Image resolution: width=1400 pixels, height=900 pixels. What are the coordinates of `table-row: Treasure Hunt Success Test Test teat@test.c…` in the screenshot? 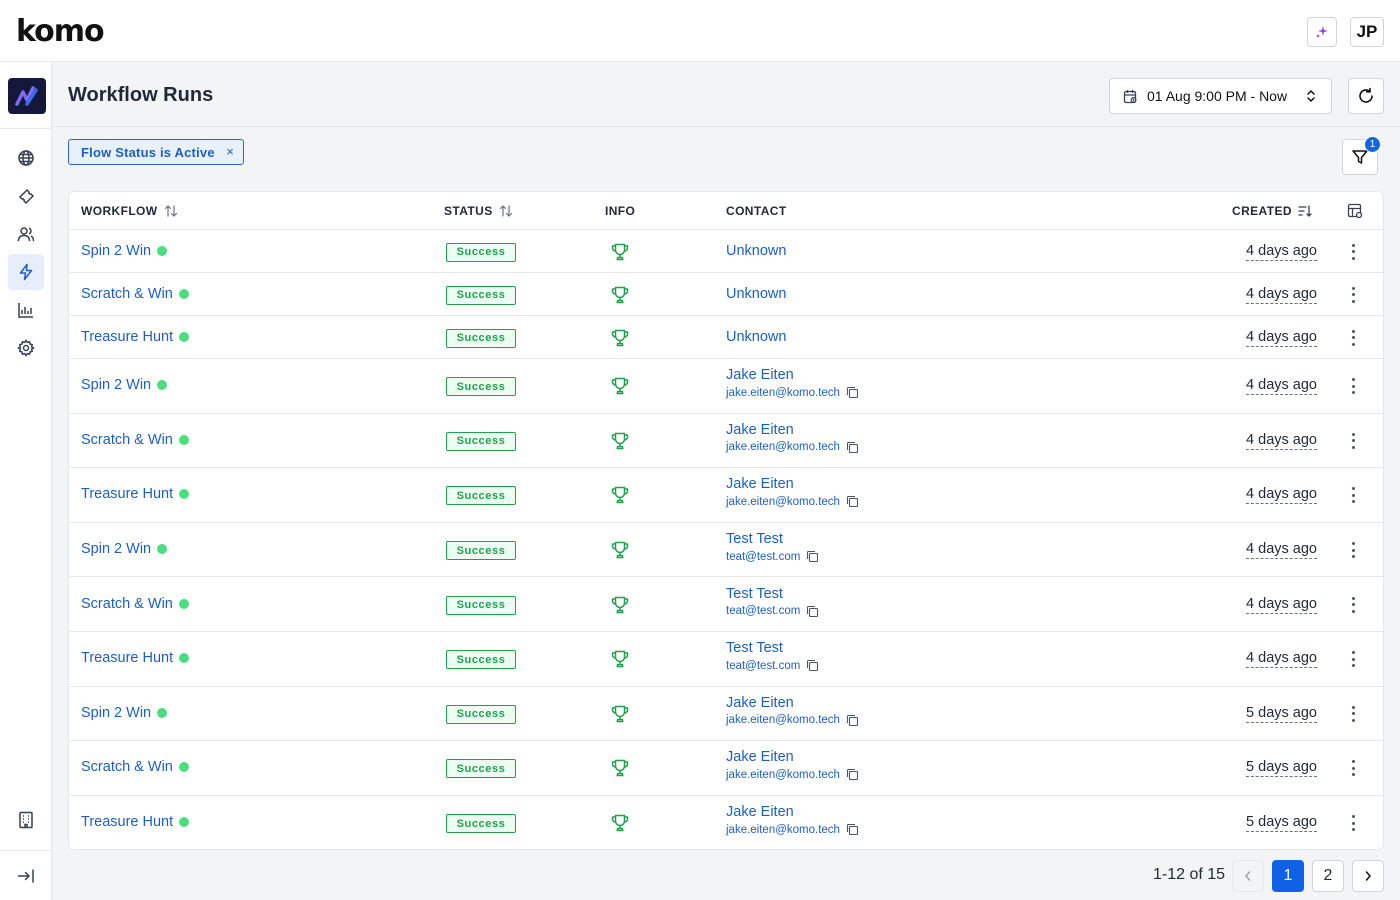 It's located at (726, 659).